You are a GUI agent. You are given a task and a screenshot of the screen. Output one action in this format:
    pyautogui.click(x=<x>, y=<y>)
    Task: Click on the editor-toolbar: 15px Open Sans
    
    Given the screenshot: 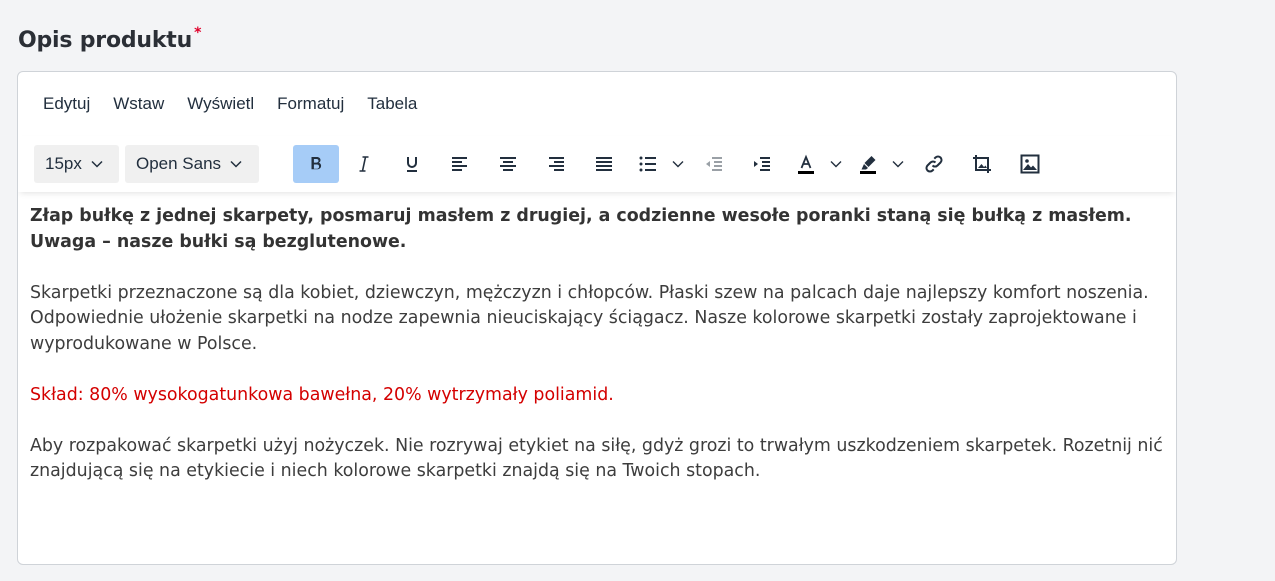 What is the action you would take?
    pyautogui.click(x=597, y=164)
    